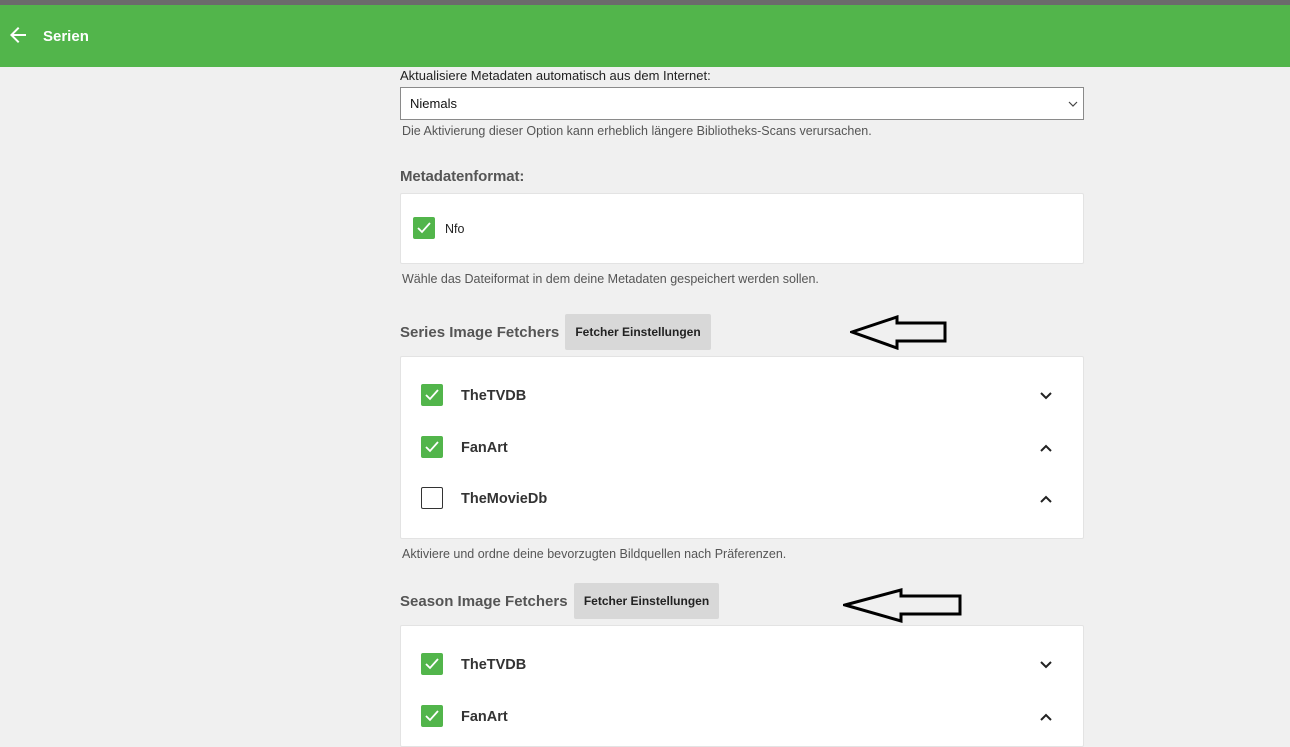  I want to click on series-fetchers-card: TheTVDB FanArt TheMovieDb, so click(742, 447).